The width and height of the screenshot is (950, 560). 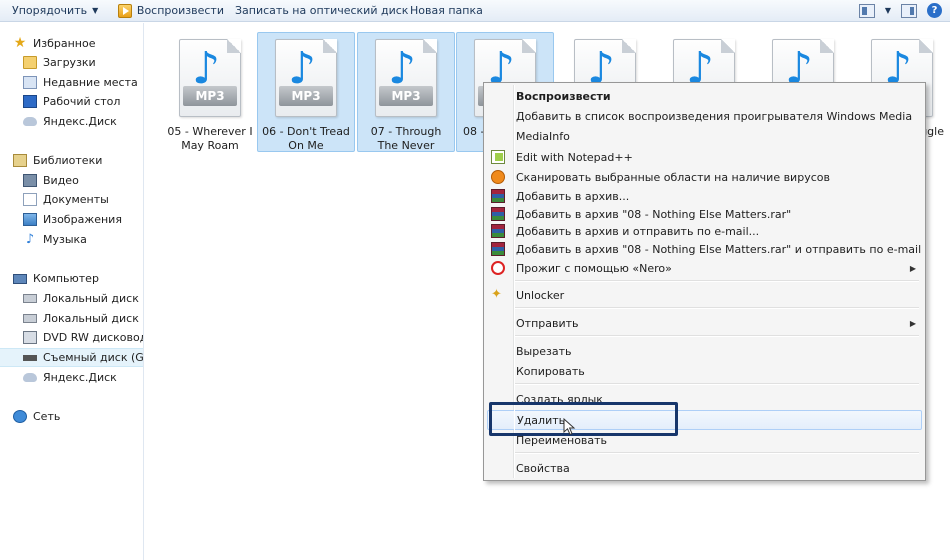 What do you see at coordinates (704, 468) in the screenshot?
I see `menu-item-properties: Свойства` at bounding box center [704, 468].